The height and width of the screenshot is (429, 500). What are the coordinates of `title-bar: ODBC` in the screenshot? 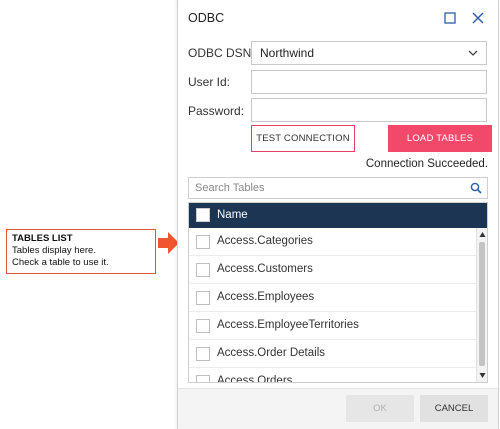 It's located at (338, 18).